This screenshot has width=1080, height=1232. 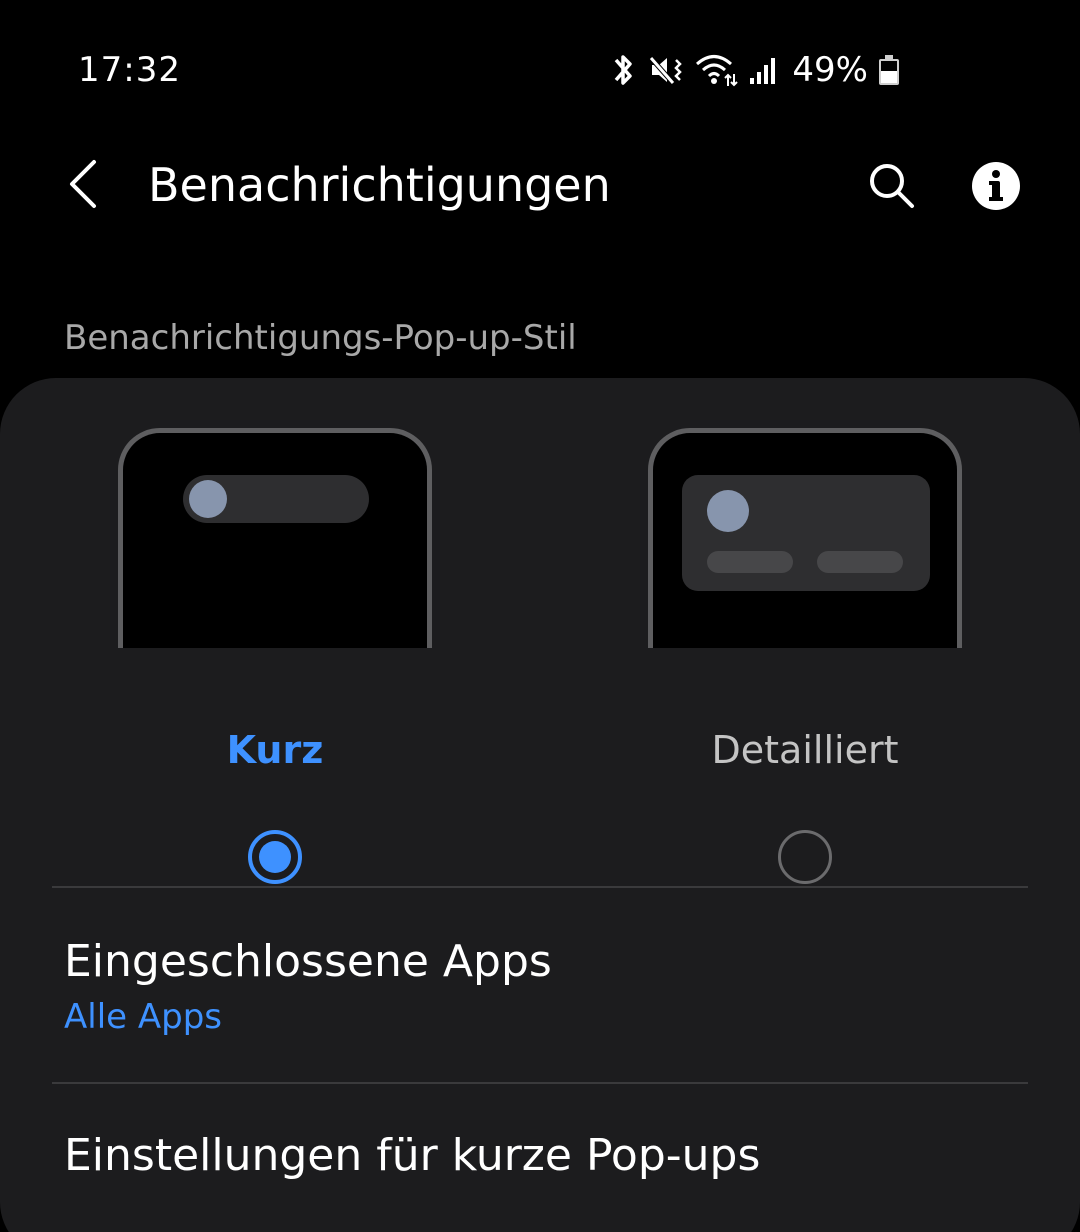 What do you see at coordinates (540, 70) in the screenshot?
I see `status-bar: 17:32 49%` at bounding box center [540, 70].